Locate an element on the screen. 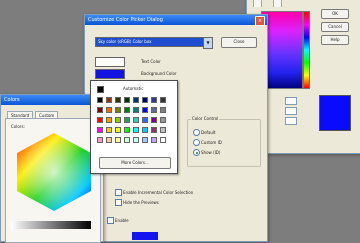  automatic-swatch is located at coordinates (100, 89).